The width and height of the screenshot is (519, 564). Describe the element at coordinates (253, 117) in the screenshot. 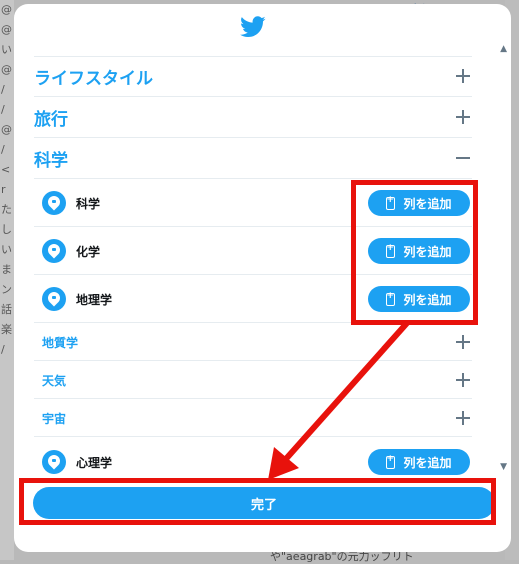

I see `category-travel: 旅行` at that location.